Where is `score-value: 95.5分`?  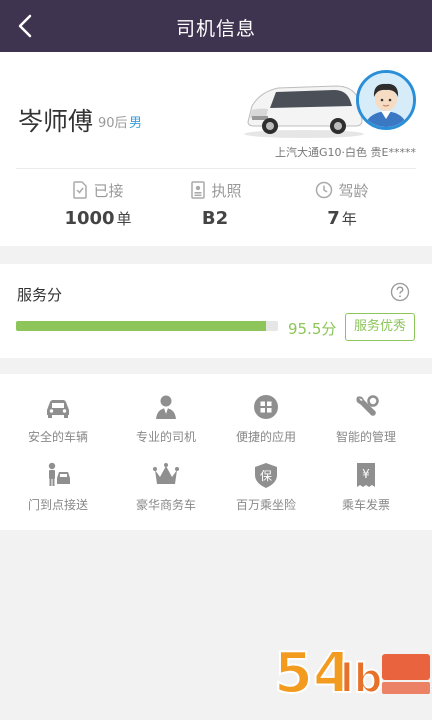
score-value: 95.5分 is located at coordinates (312, 329).